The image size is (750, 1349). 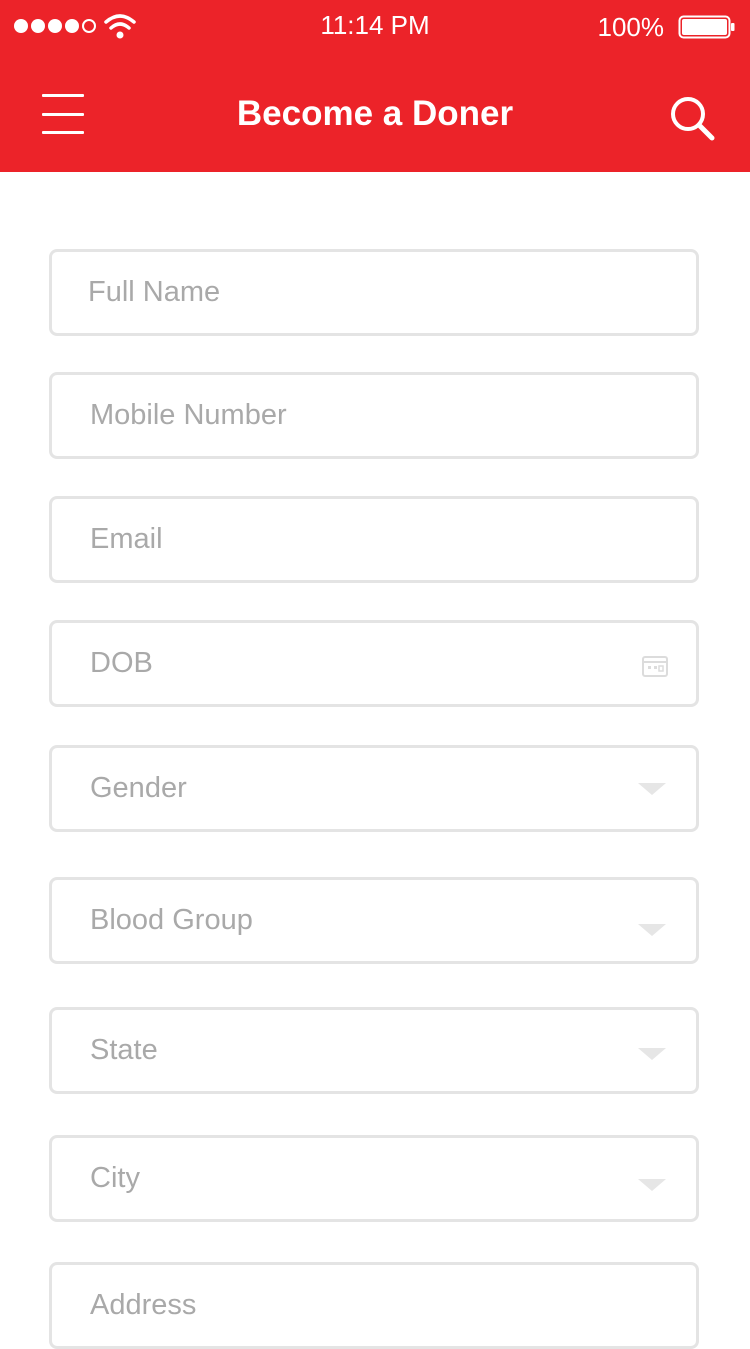 I want to click on city-placeholder: City, so click(x=115, y=1178).